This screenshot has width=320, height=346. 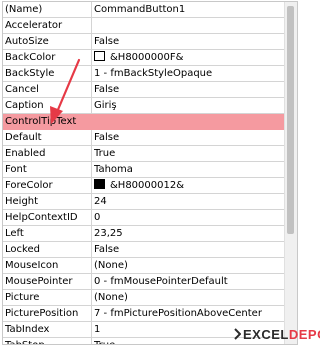 What do you see at coordinates (178, 313) in the screenshot?
I see `property-value-text: 7 - fmPicturePositionAboveCenter` at bounding box center [178, 313].